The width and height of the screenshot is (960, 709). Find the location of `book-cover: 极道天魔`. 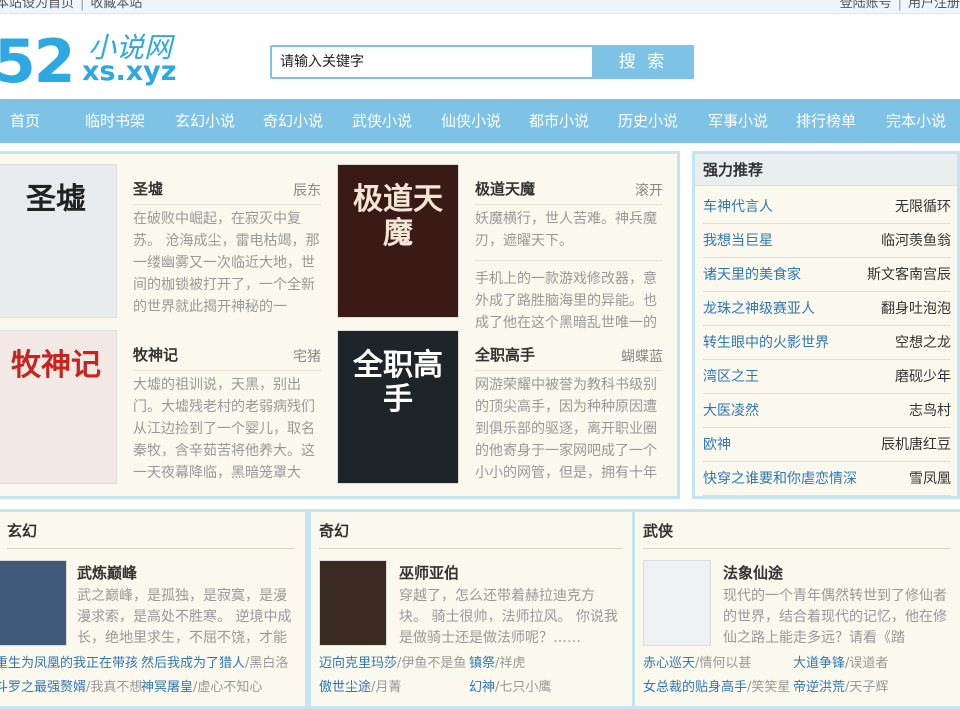

book-cover: 极道天魔 is located at coordinates (398, 241).